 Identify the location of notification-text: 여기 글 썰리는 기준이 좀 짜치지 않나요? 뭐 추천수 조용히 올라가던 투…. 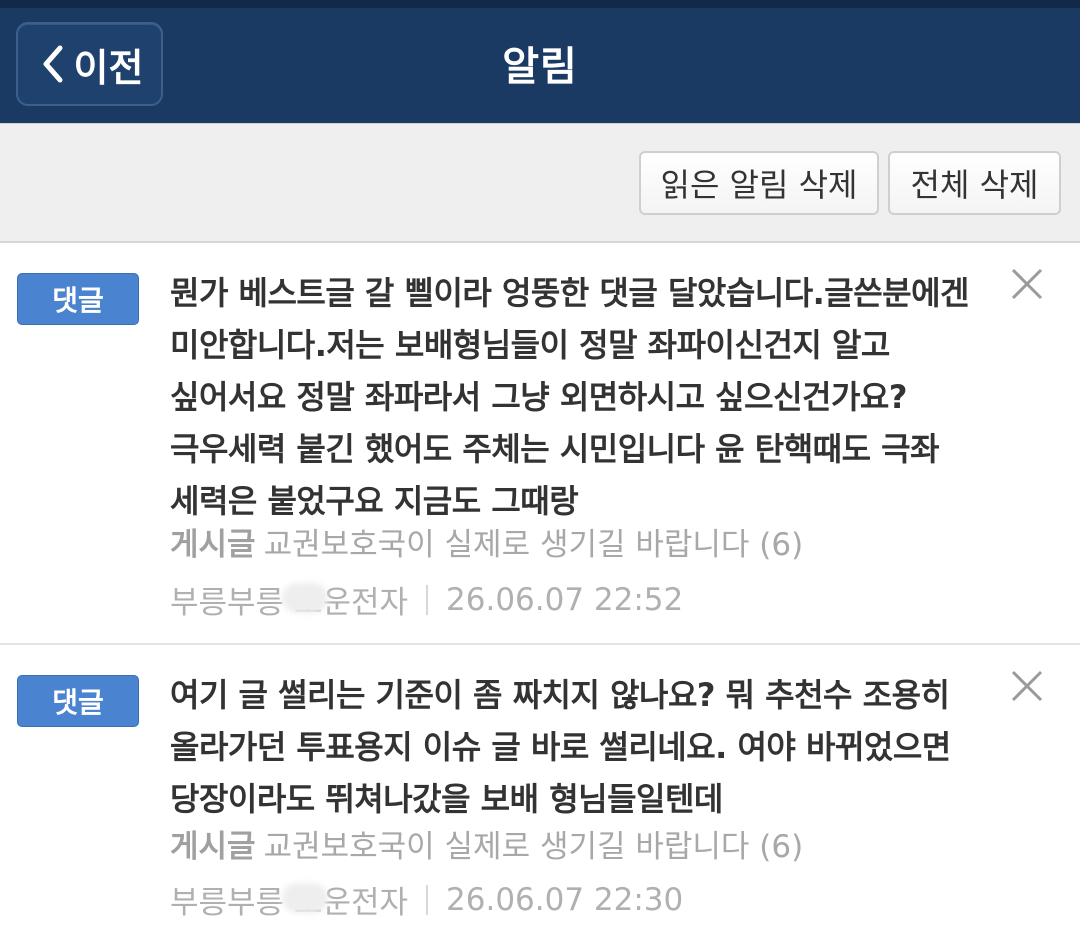
(572, 747).